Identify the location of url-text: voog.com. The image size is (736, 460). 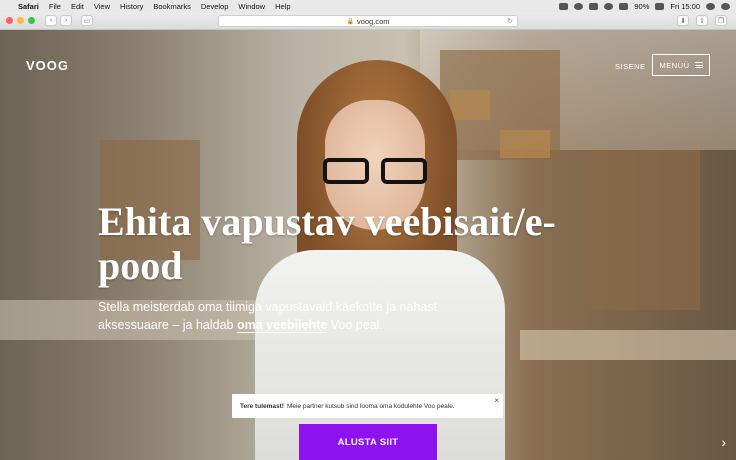
(373, 21).